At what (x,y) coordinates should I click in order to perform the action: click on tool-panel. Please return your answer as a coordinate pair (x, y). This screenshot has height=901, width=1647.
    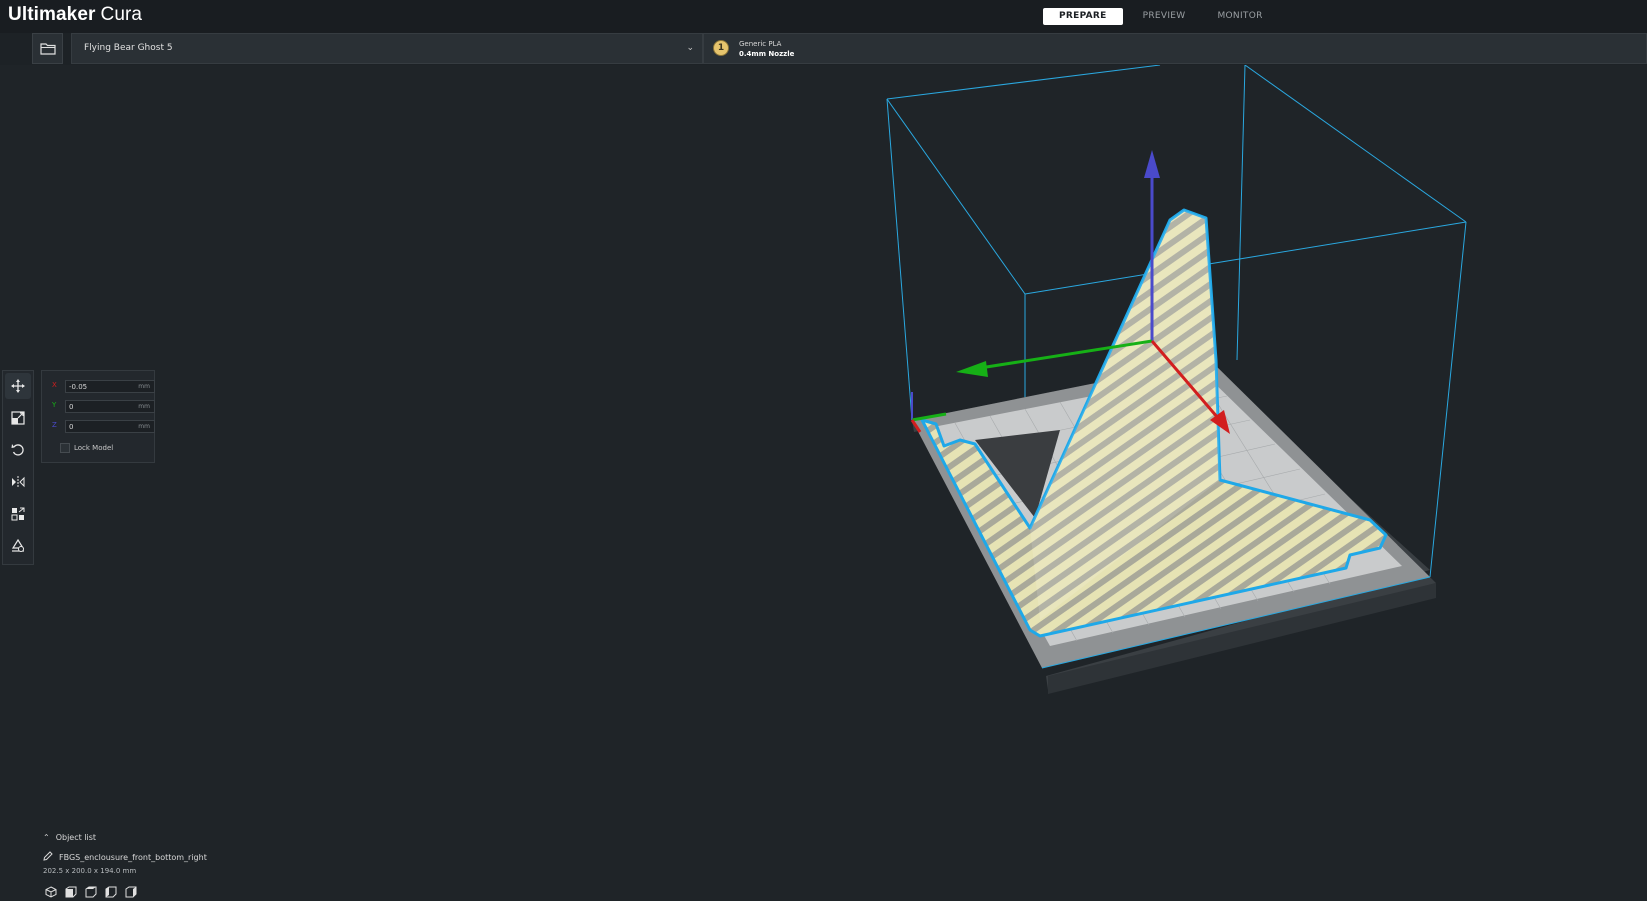
    Looking at the image, I should click on (18, 467).